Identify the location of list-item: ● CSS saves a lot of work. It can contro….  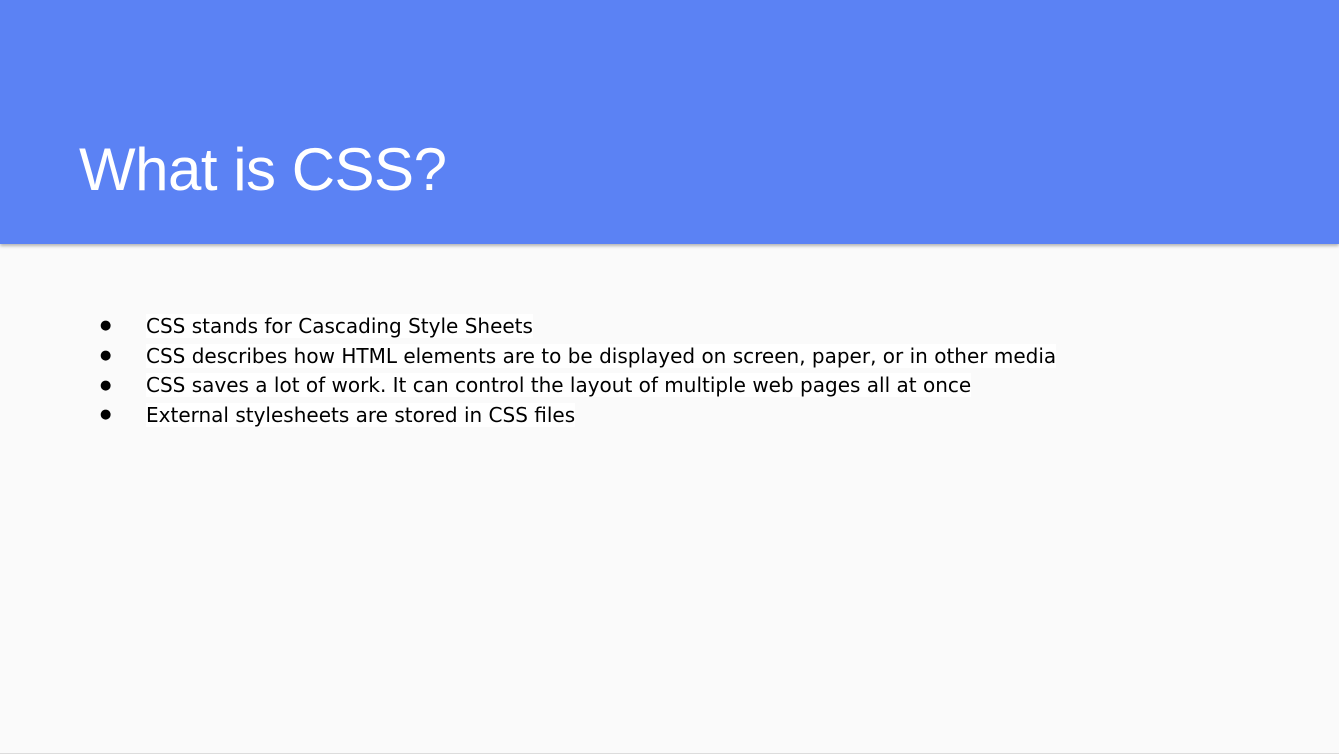
(689, 385).